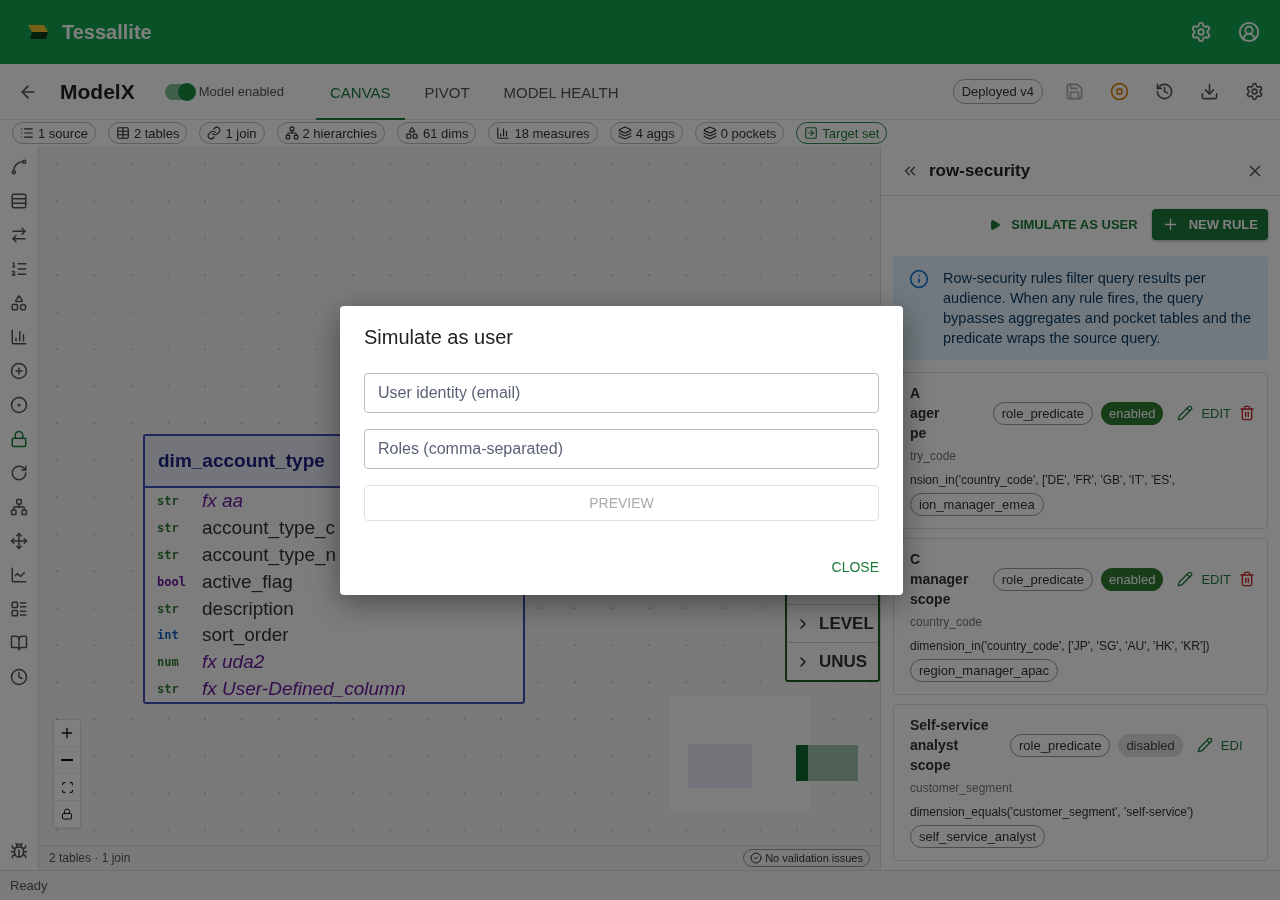 The height and width of the screenshot is (900, 1280). Describe the element at coordinates (247, 581) in the screenshot. I see `column-name: active_flag` at that location.